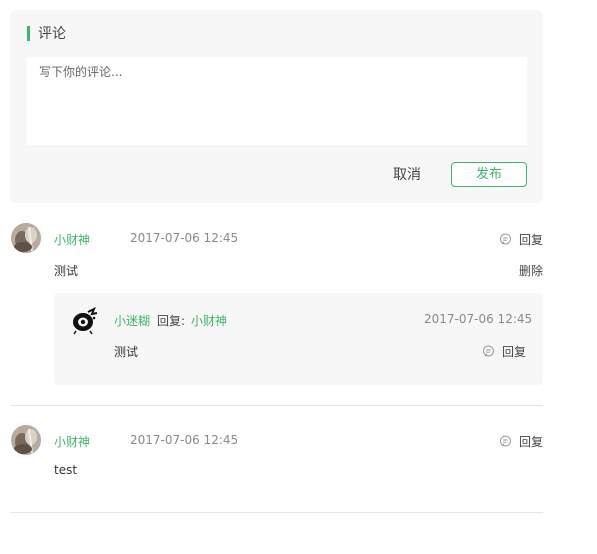 The height and width of the screenshot is (554, 597). Describe the element at coordinates (277, 101) in the screenshot. I see `comment-input` at that location.